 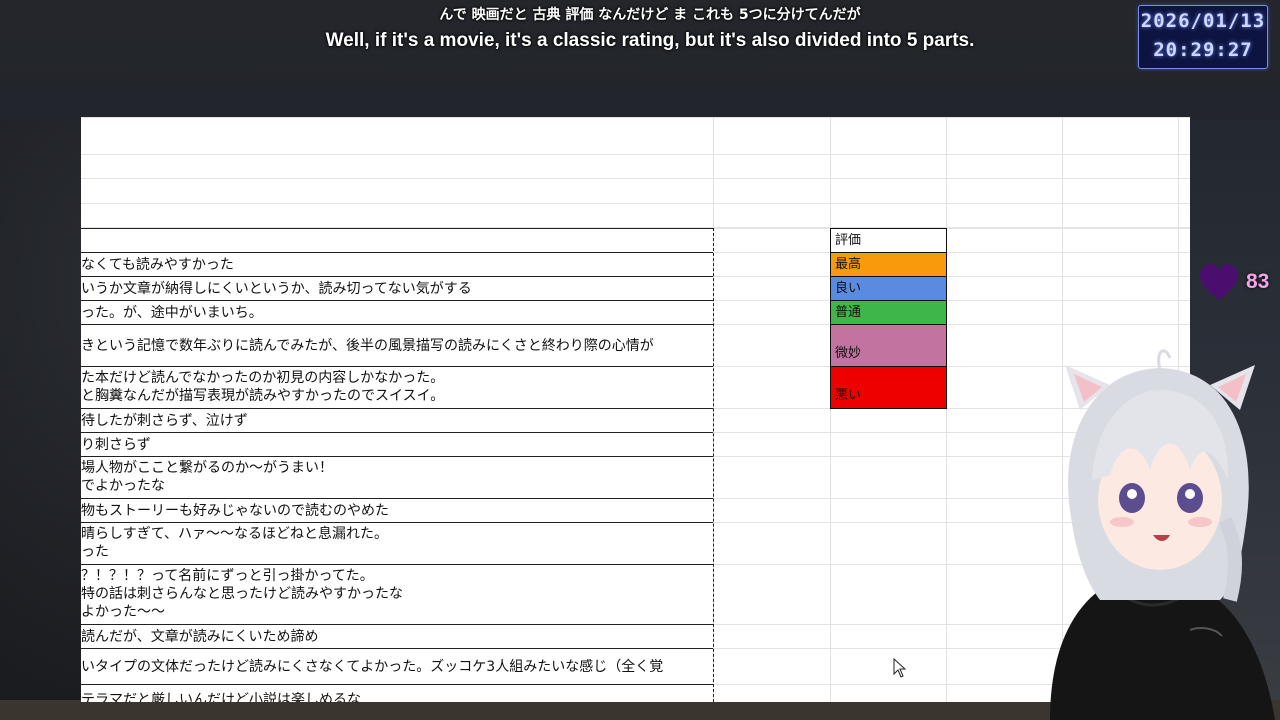 What do you see at coordinates (888, 345) in the screenshot?
I see `legend-cell: 微妙` at bounding box center [888, 345].